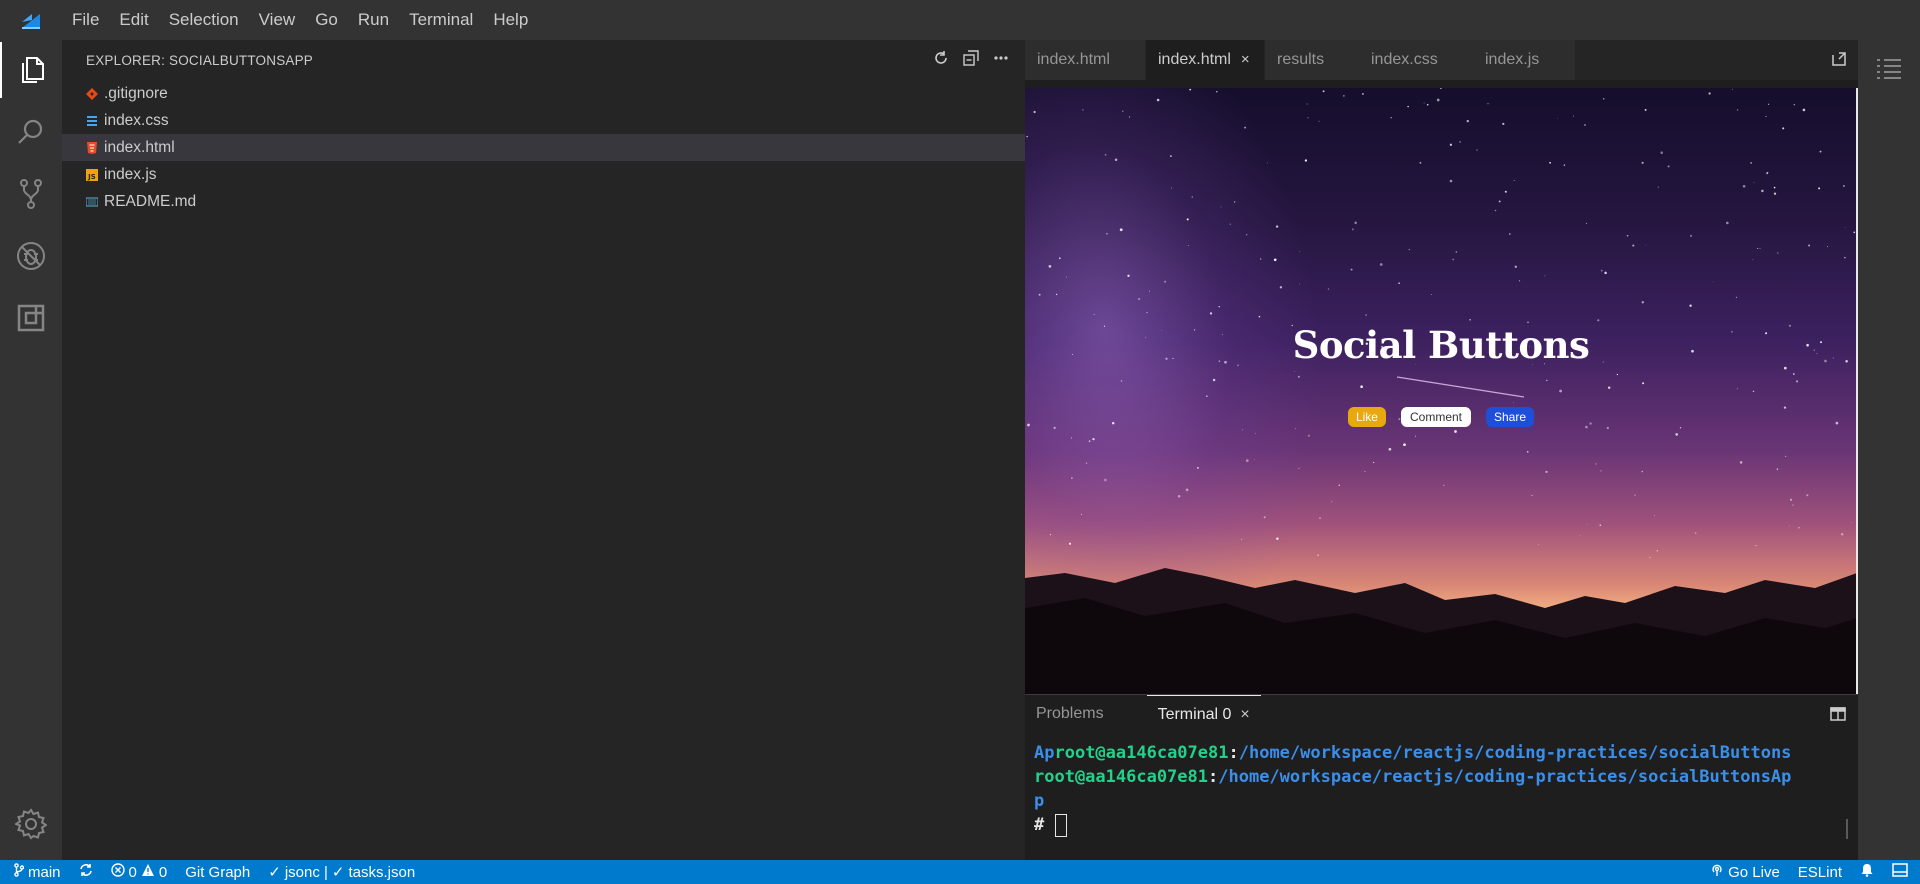  Describe the element at coordinates (543, 120) in the screenshot. I see `file-index-css: index.css` at that location.